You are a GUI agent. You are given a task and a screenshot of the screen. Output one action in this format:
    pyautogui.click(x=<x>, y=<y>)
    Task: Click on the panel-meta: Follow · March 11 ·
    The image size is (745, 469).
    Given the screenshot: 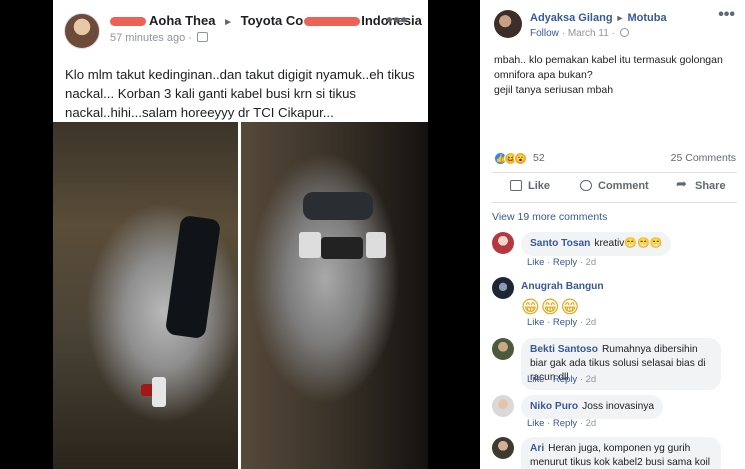 What is the action you would take?
    pyautogui.click(x=579, y=33)
    